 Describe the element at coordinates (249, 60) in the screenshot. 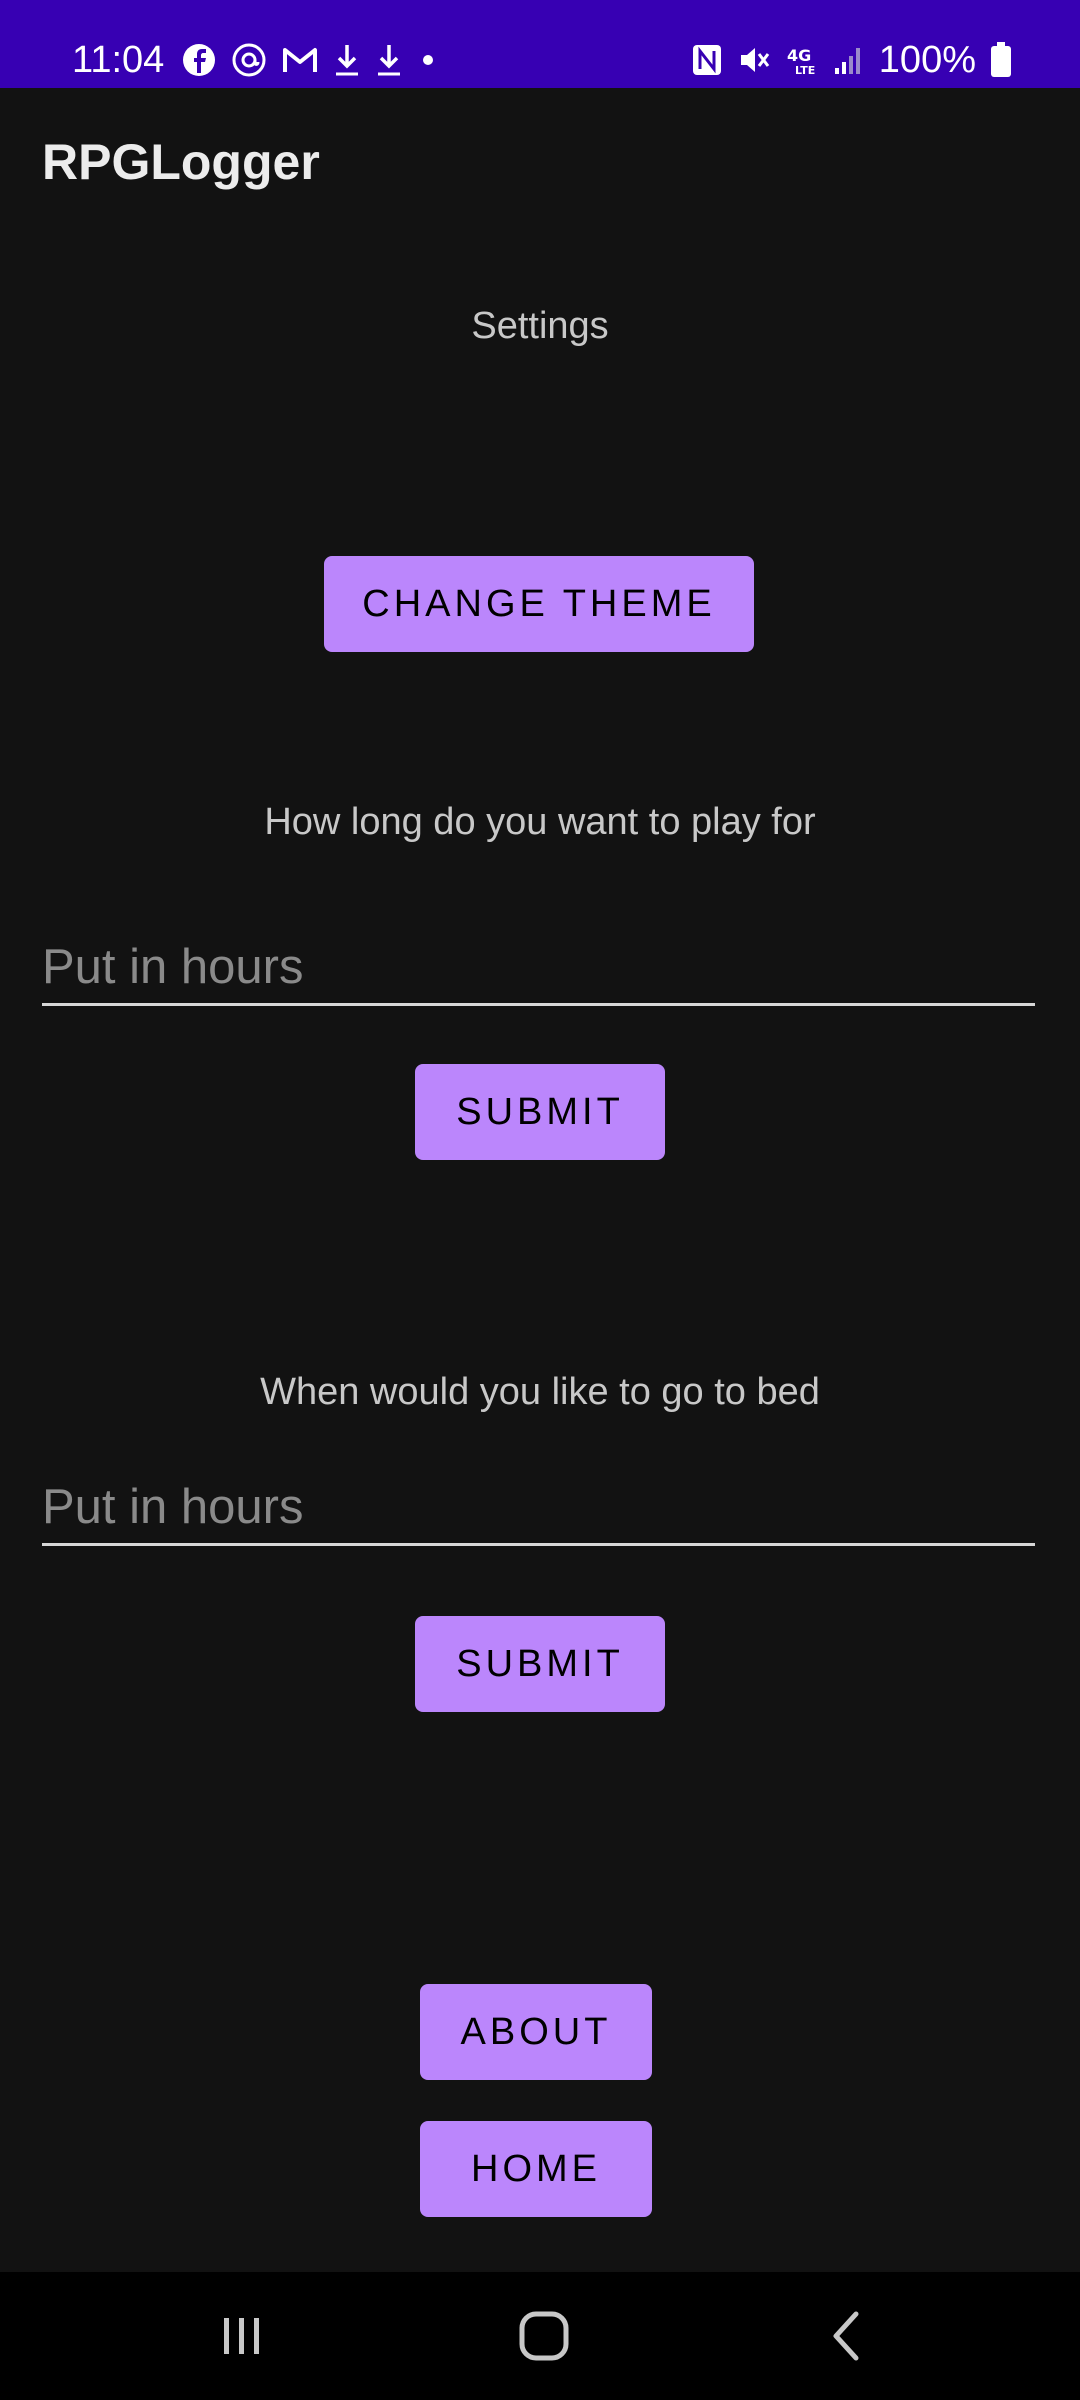

I see `threads-icon` at that location.